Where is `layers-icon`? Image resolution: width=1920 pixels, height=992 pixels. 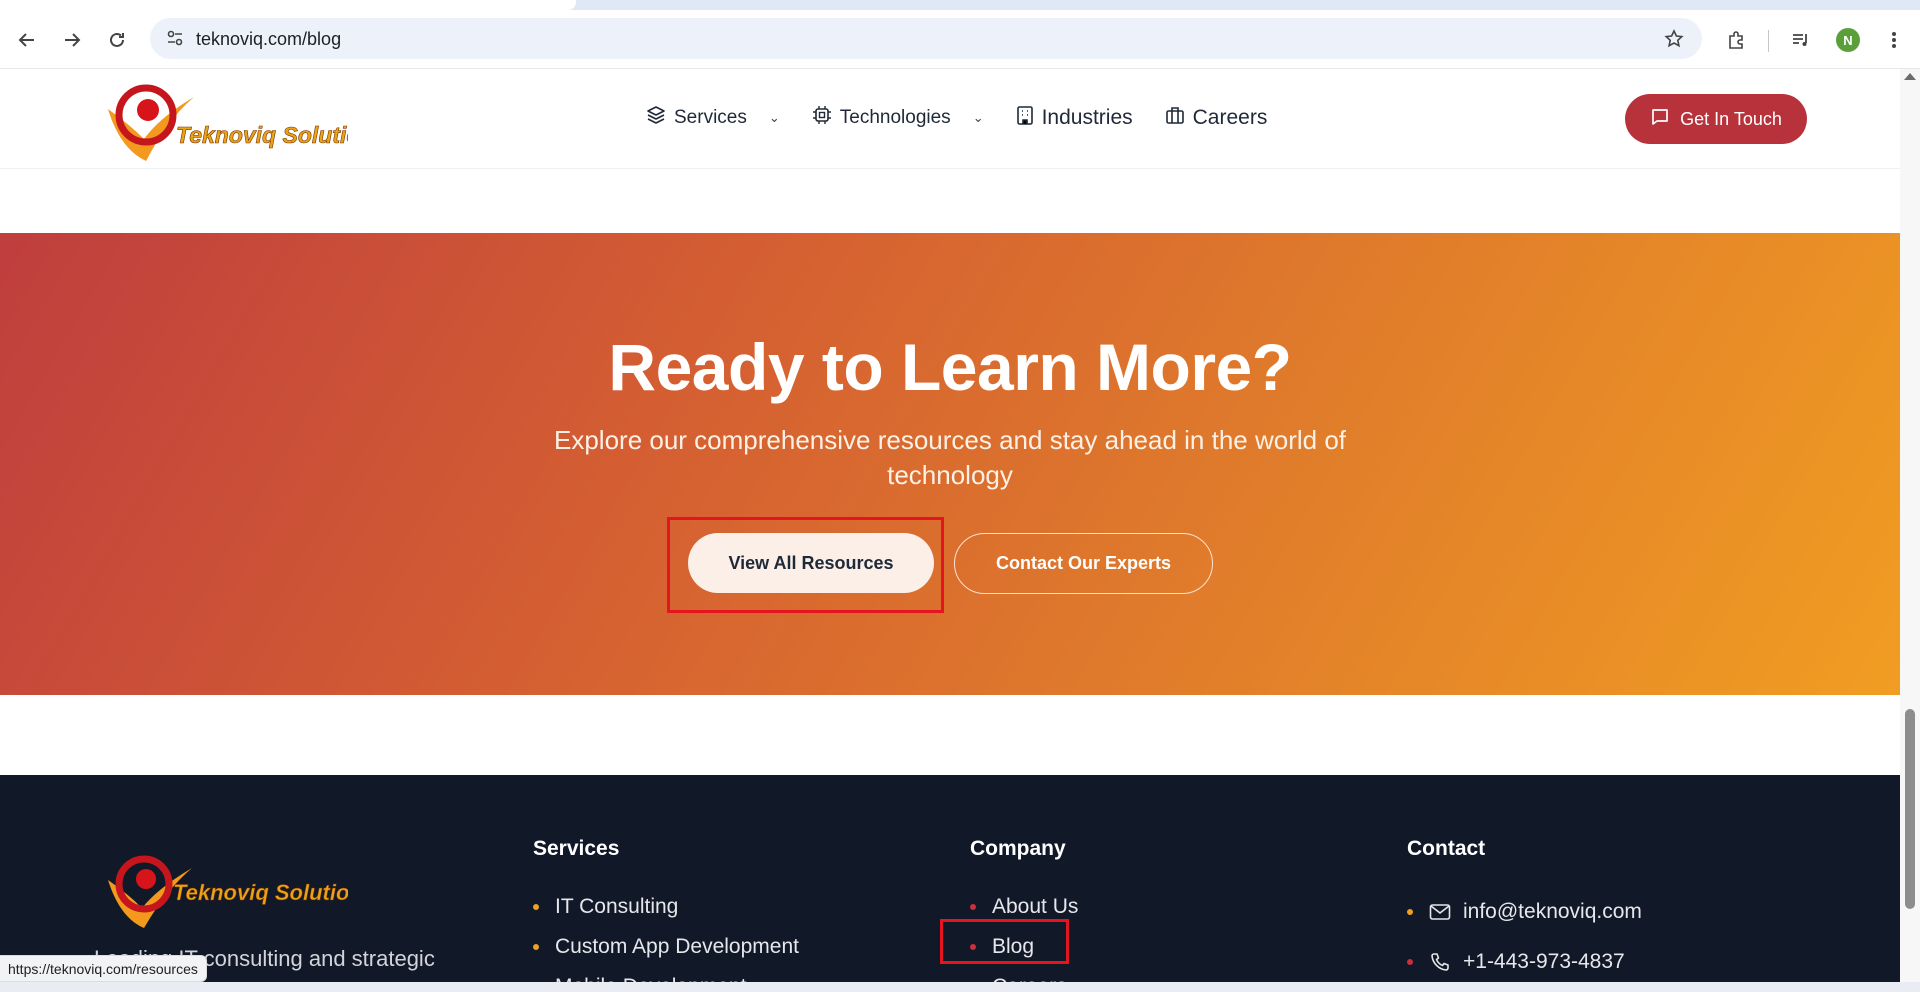
layers-icon is located at coordinates (656, 118).